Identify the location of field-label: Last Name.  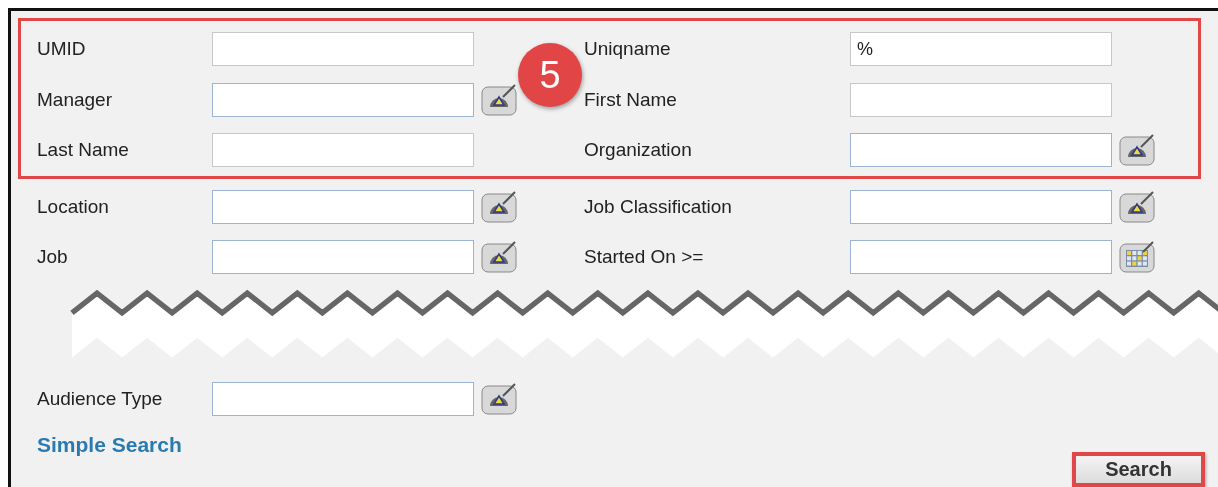
(83, 150).